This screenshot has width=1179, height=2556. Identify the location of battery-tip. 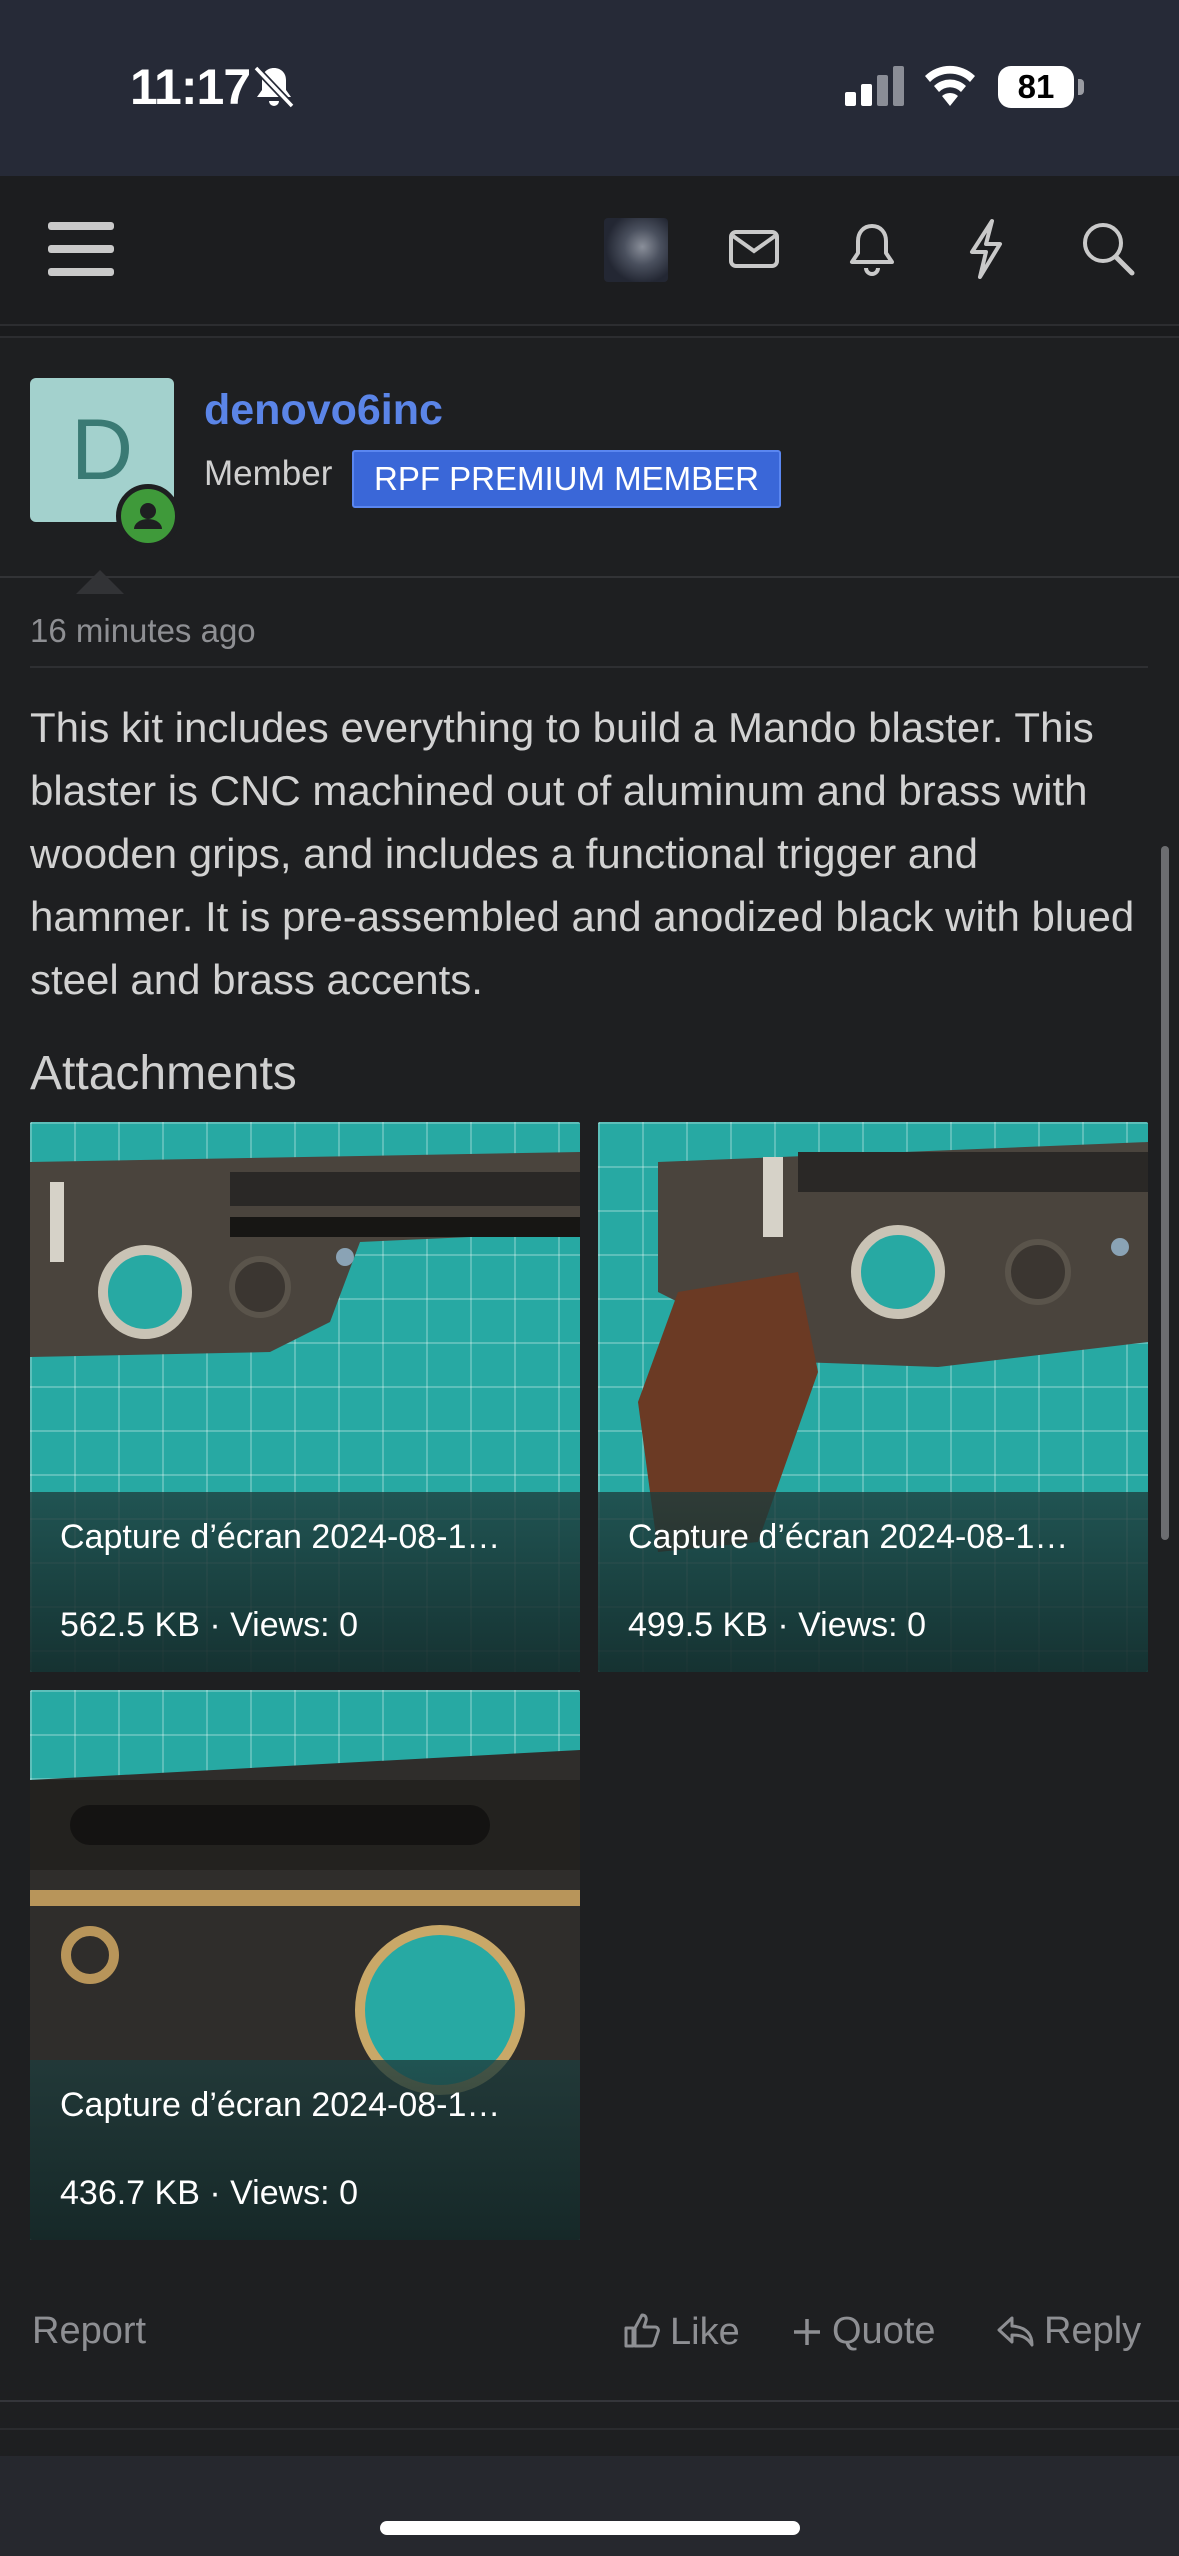
(1081, 87).